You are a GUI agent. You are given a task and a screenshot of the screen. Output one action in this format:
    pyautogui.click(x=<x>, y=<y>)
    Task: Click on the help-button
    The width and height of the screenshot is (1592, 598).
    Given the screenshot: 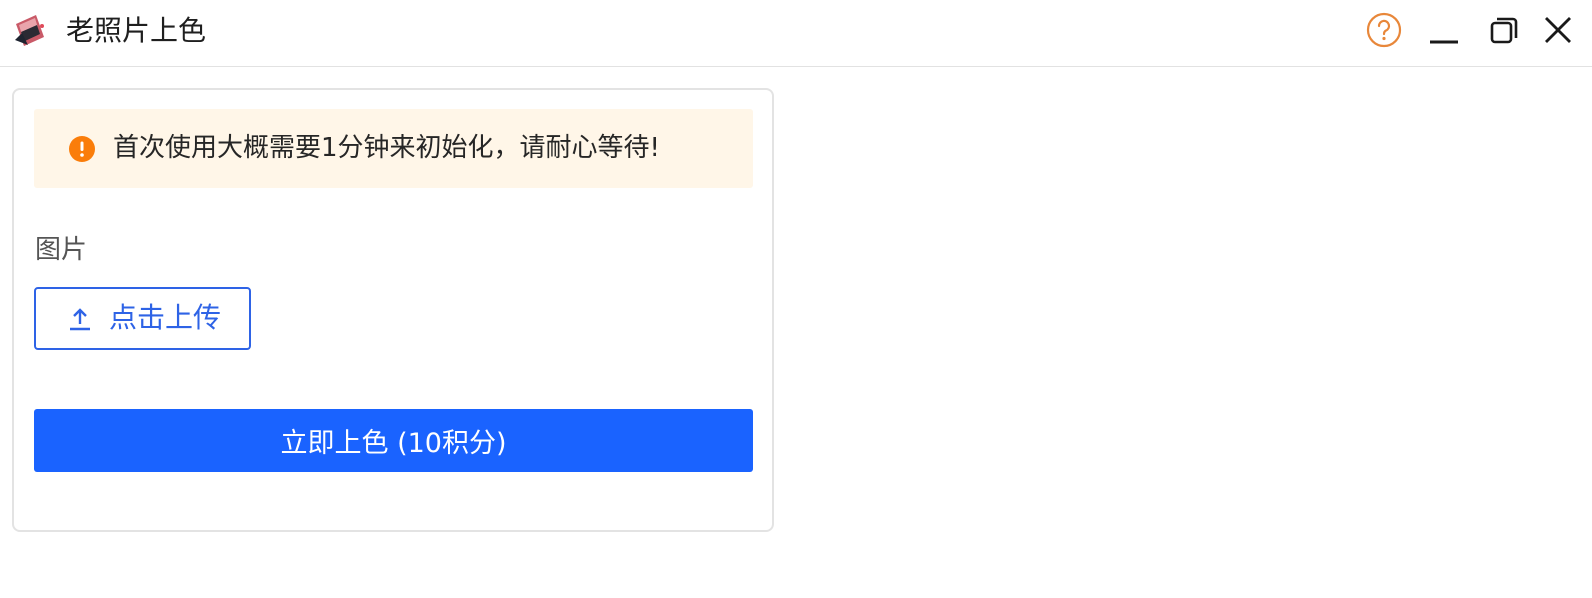 What is the action you would take?
    pyautogui.click(x=1384, y=32)
    